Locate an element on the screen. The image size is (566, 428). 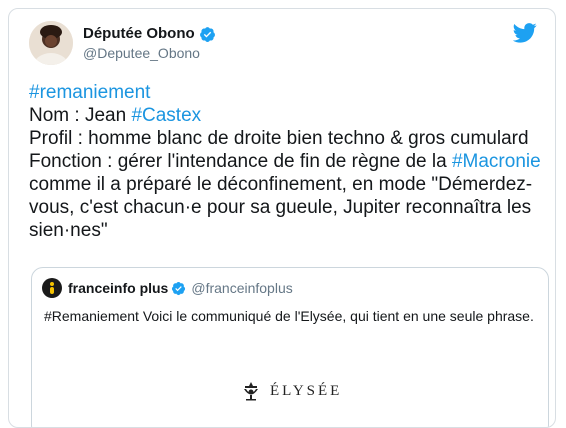
quoted-author-name: franceinfo plus is located at coordinates (118, 288).